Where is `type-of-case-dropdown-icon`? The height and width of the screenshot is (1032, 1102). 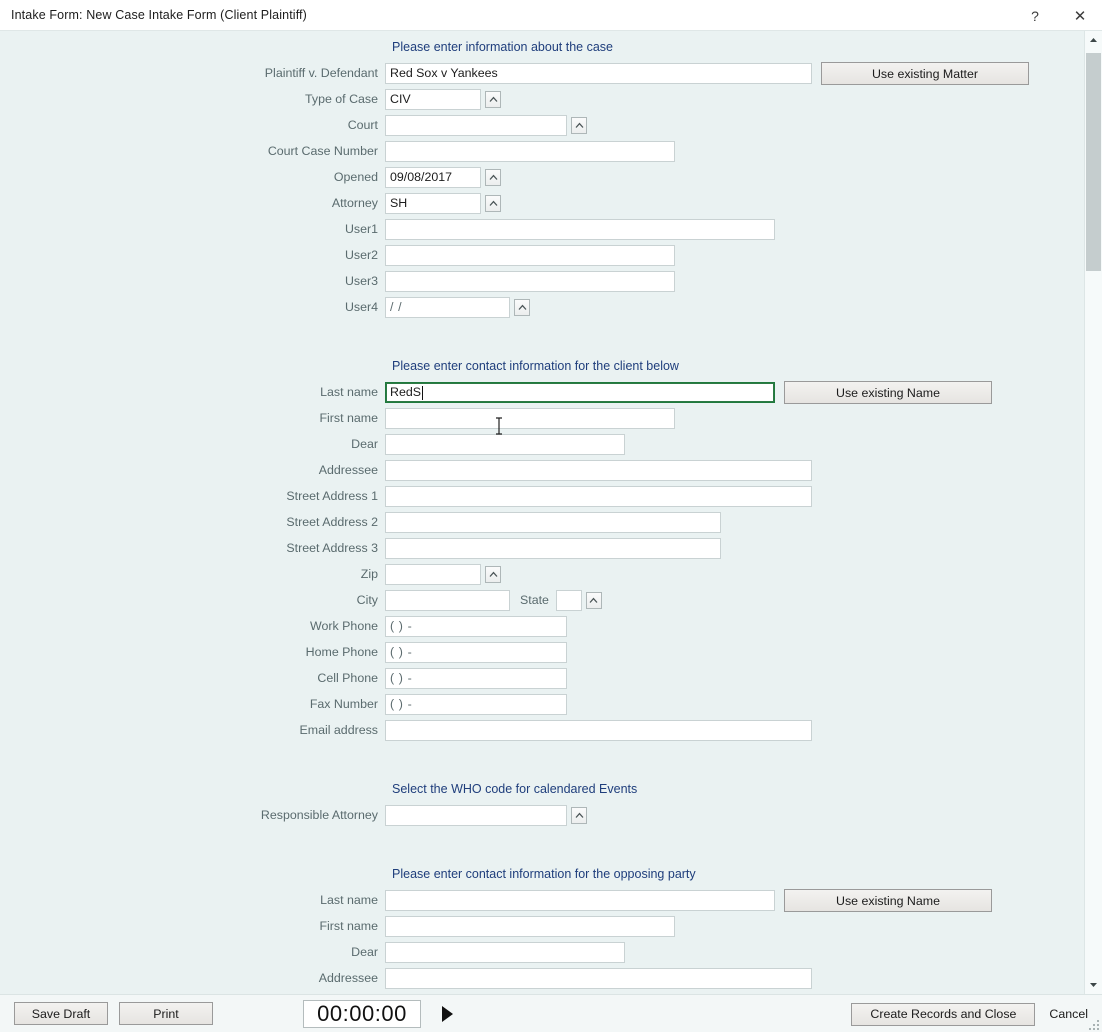 type-of-case-dropdown-icon is located at coordinates (493, 99).